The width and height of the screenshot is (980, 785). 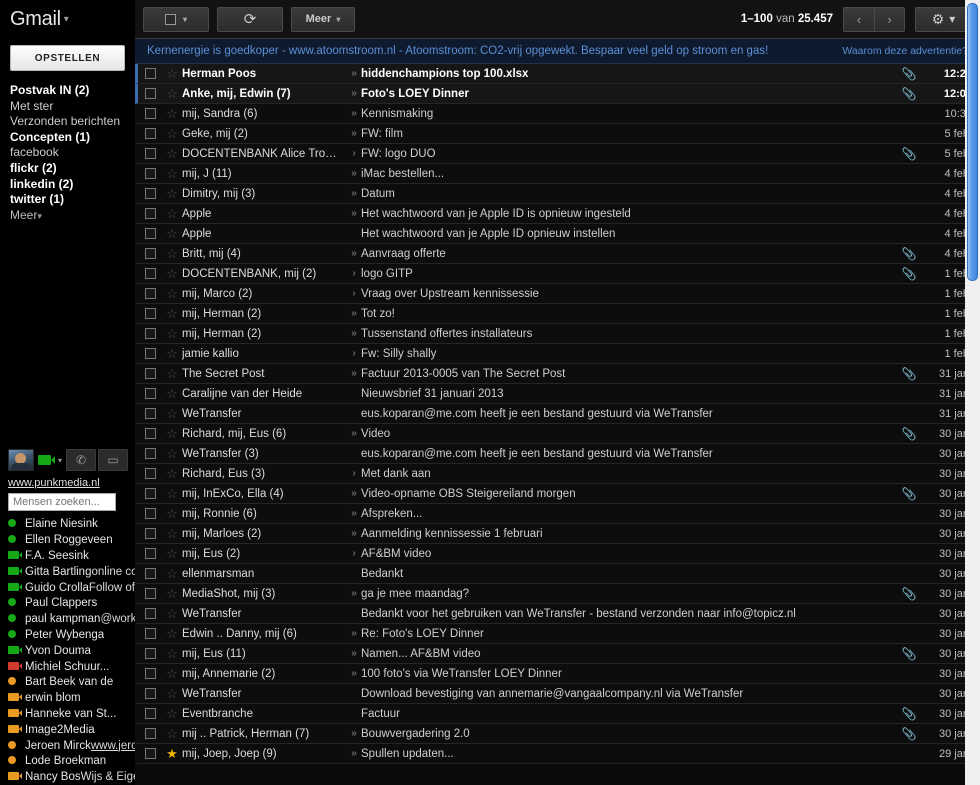 I want to click on contact-list-item: Lode Broekman, so click(x=71, y=761).